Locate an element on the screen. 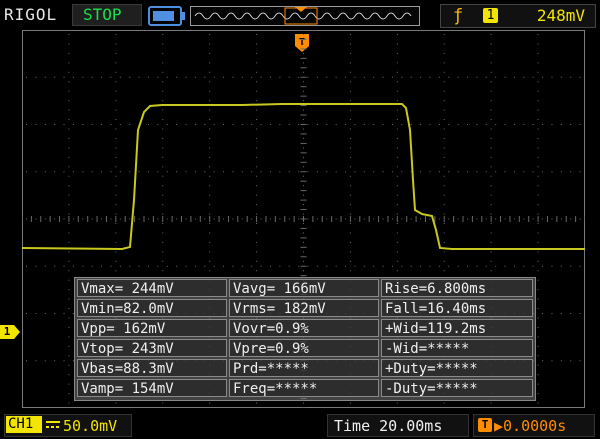  measurement-value: -Duty=***** is located at coordinates (457, 388).